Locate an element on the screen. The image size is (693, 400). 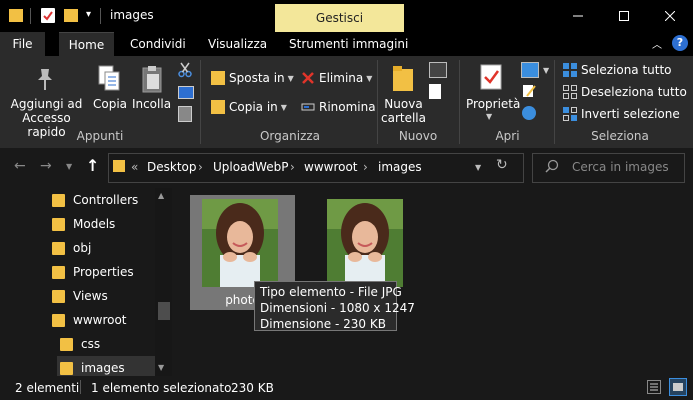
rename-button: Rinomina is located at coordinates (338, 107).